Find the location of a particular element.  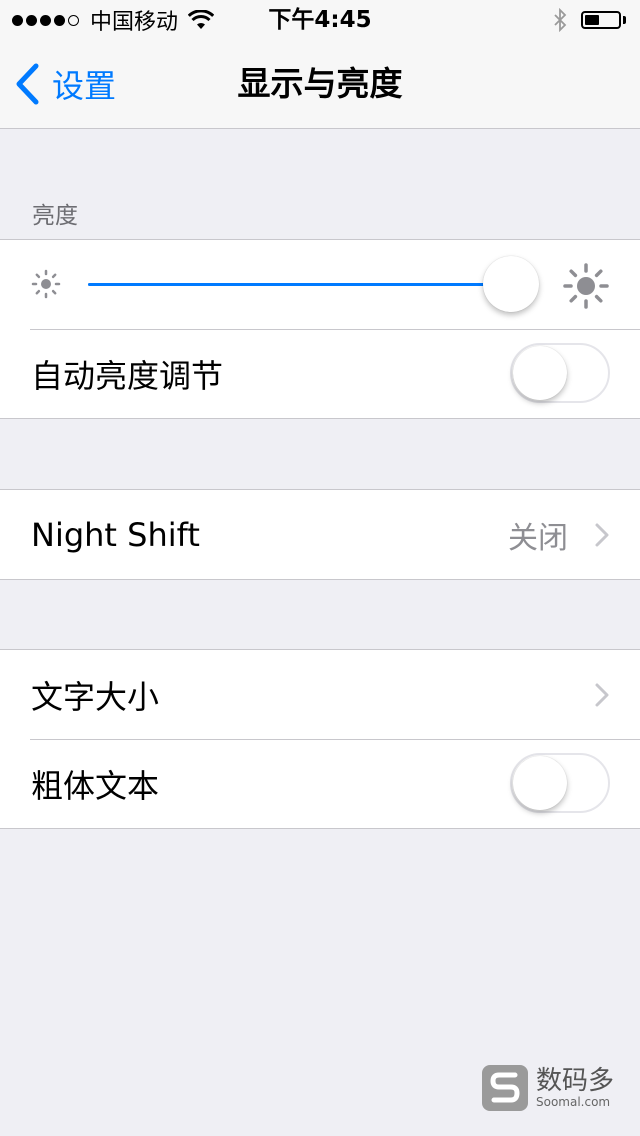

navigation-bar: 设置 显示与亮度 is located at coordinates (320, 84).